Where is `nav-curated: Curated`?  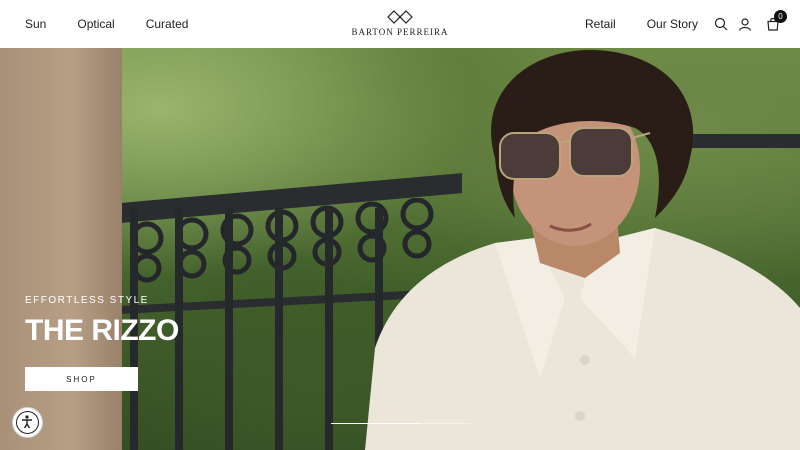
nav-curated: Curated is located at coordinates (167, 24).